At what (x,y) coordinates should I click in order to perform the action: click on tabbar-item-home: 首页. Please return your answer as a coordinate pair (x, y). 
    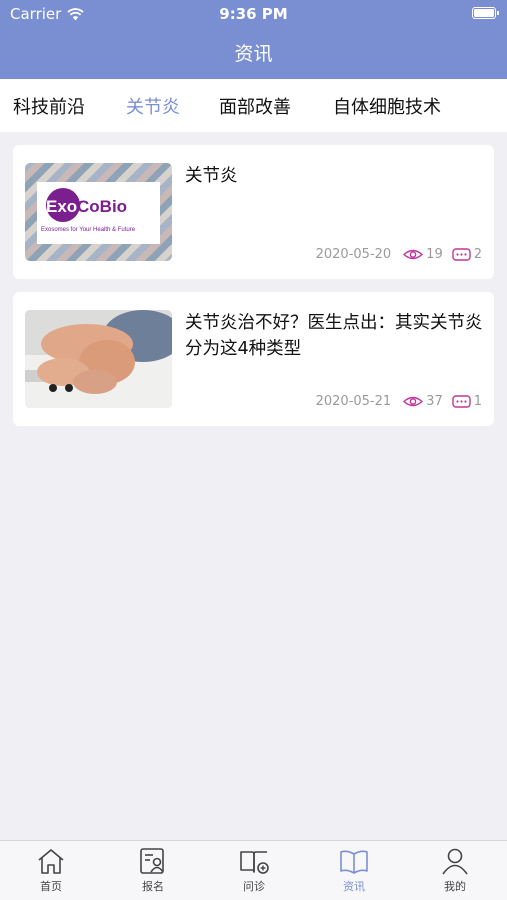
    Looking at the image, I should click on (51, 870).